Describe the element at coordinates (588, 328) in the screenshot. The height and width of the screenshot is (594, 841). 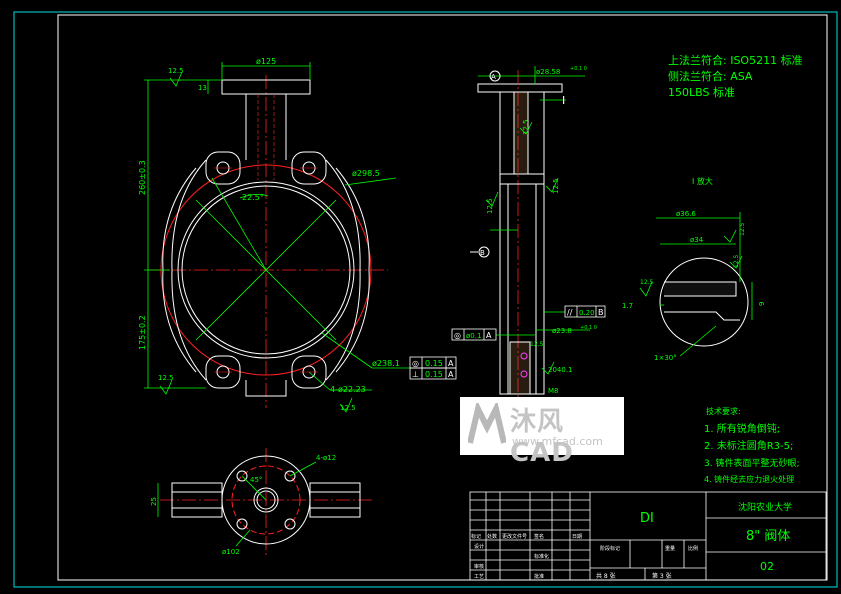
I see `dim-stem-bot-tol: +0.1 0` at that location.